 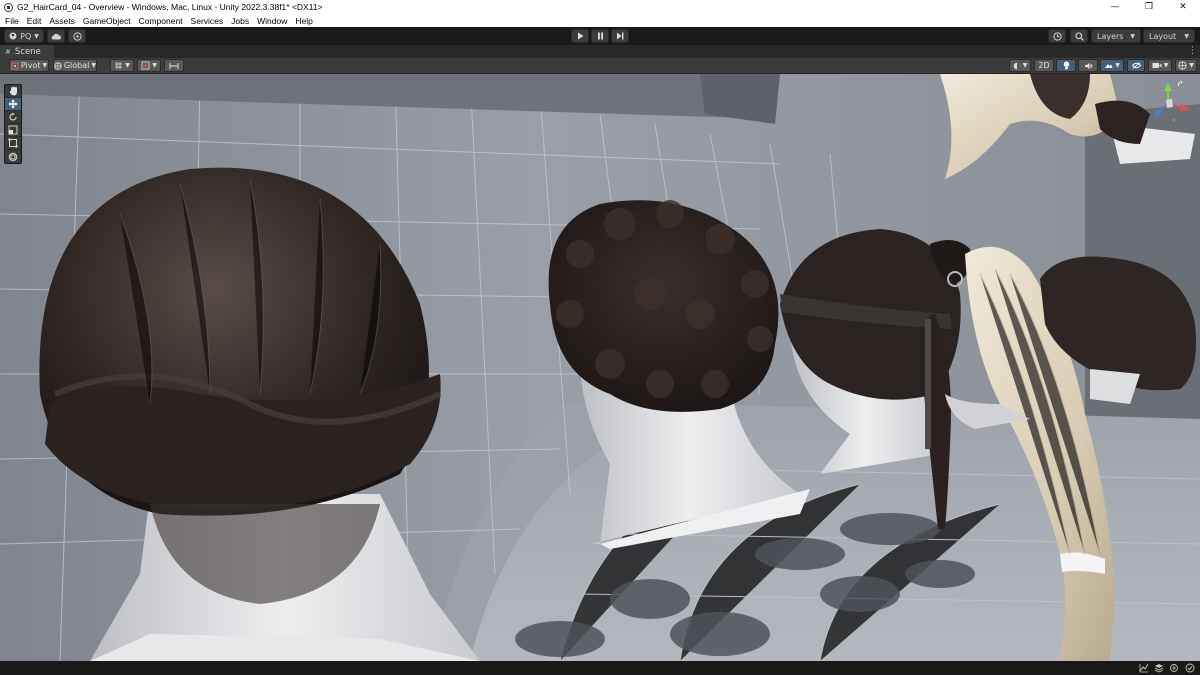 I want to click on search-icon, so click(x=1079, y=36).